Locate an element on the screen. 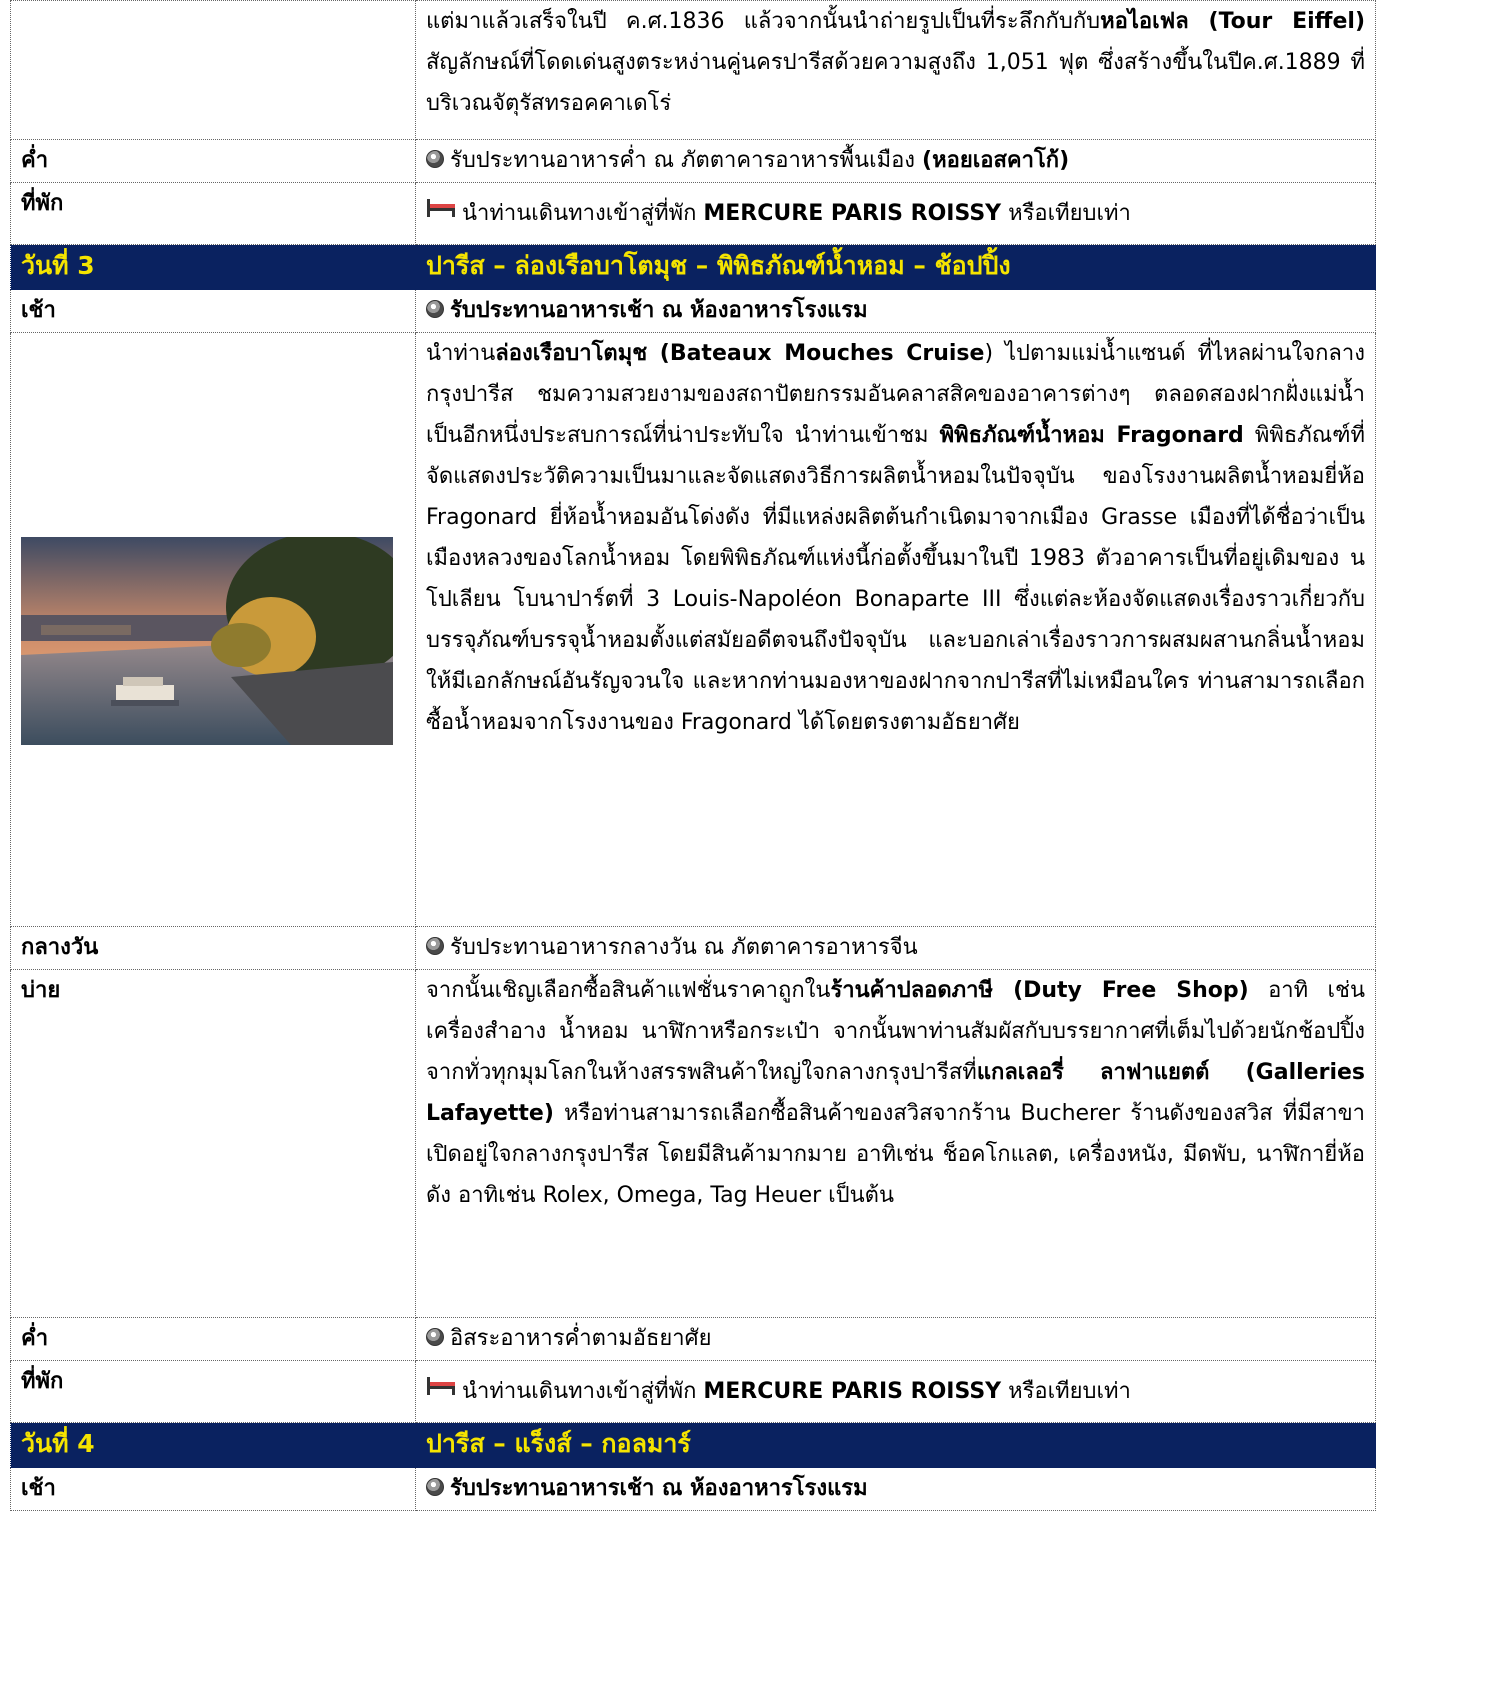 Image resolution: width=1502 pixels, height=1702 pixels. itinerary-row: ค่ำ อิสระอาหารค่ำตามอัธยาศัย is located at coordinates (693, 1339).